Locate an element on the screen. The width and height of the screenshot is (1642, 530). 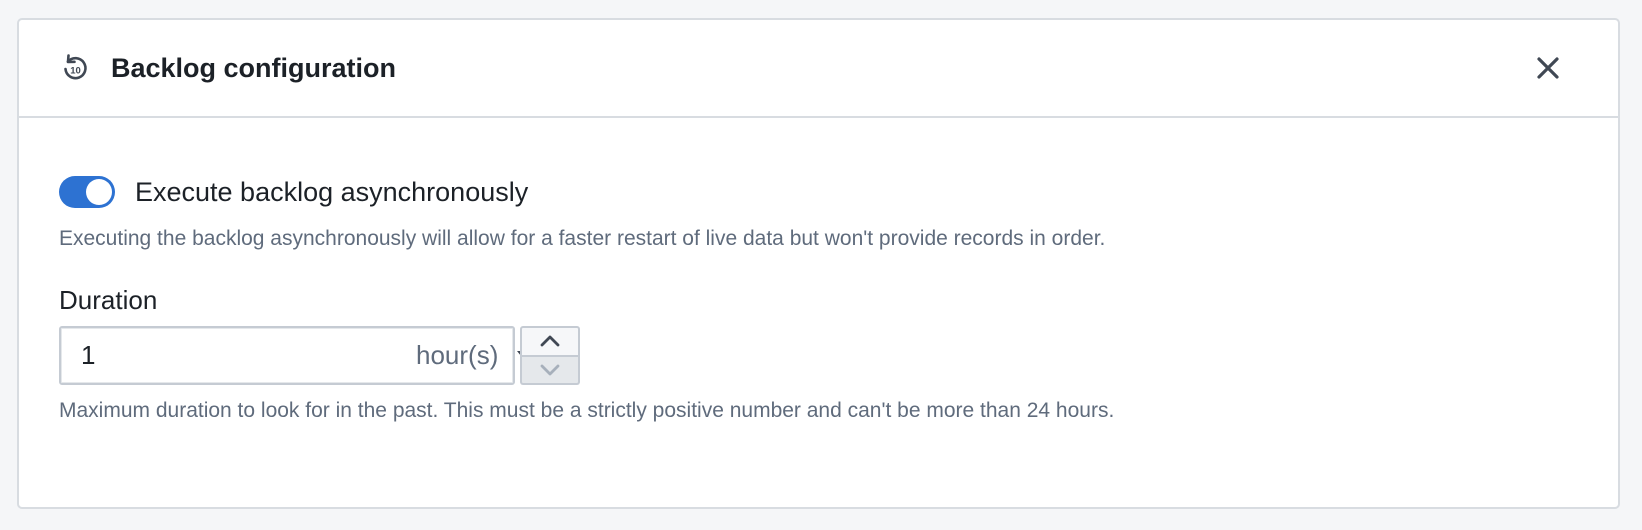
replay-10-icon: 10 is located at coordinates (75, 68).